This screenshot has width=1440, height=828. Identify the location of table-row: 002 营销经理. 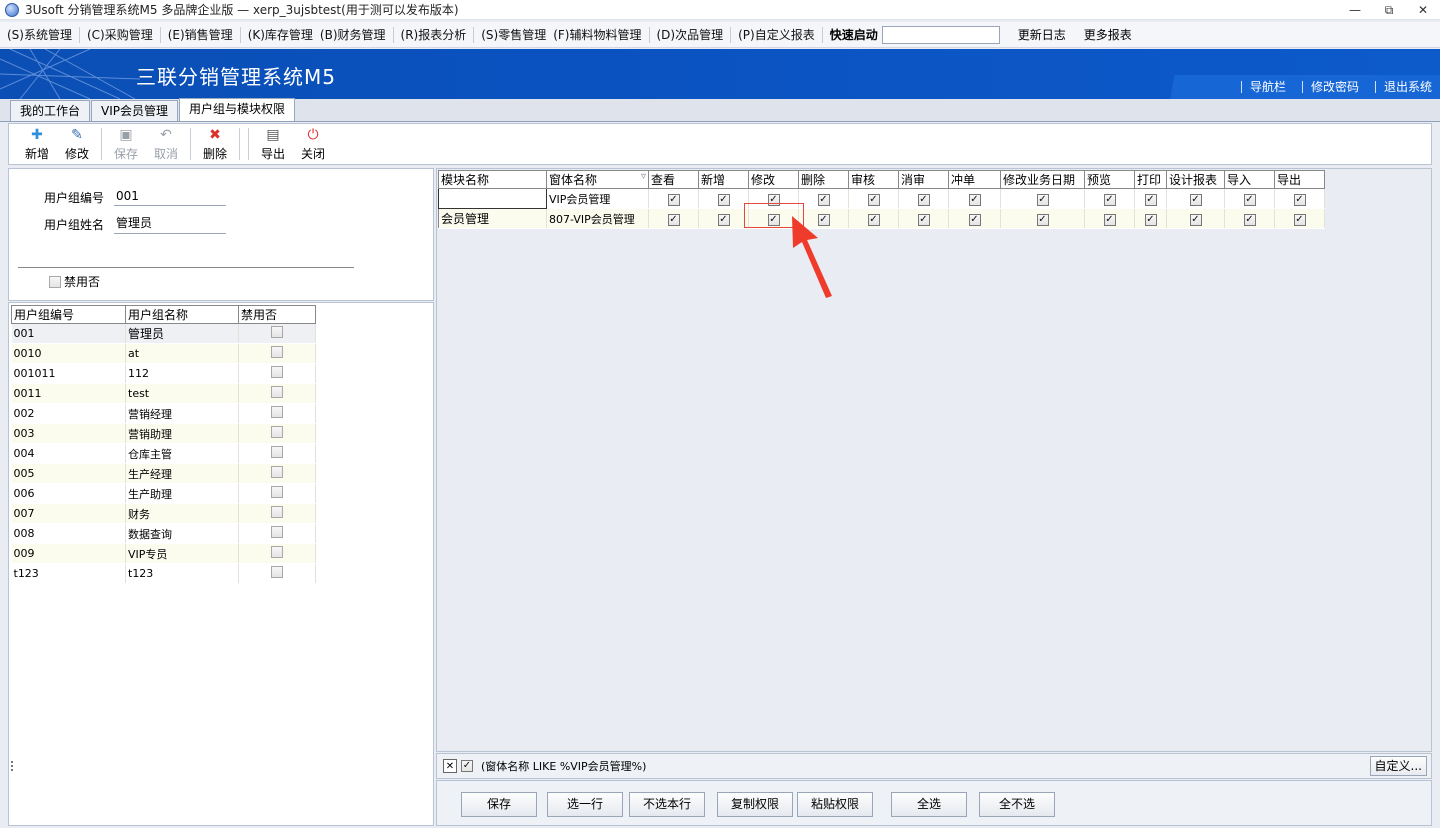
(163, 413).